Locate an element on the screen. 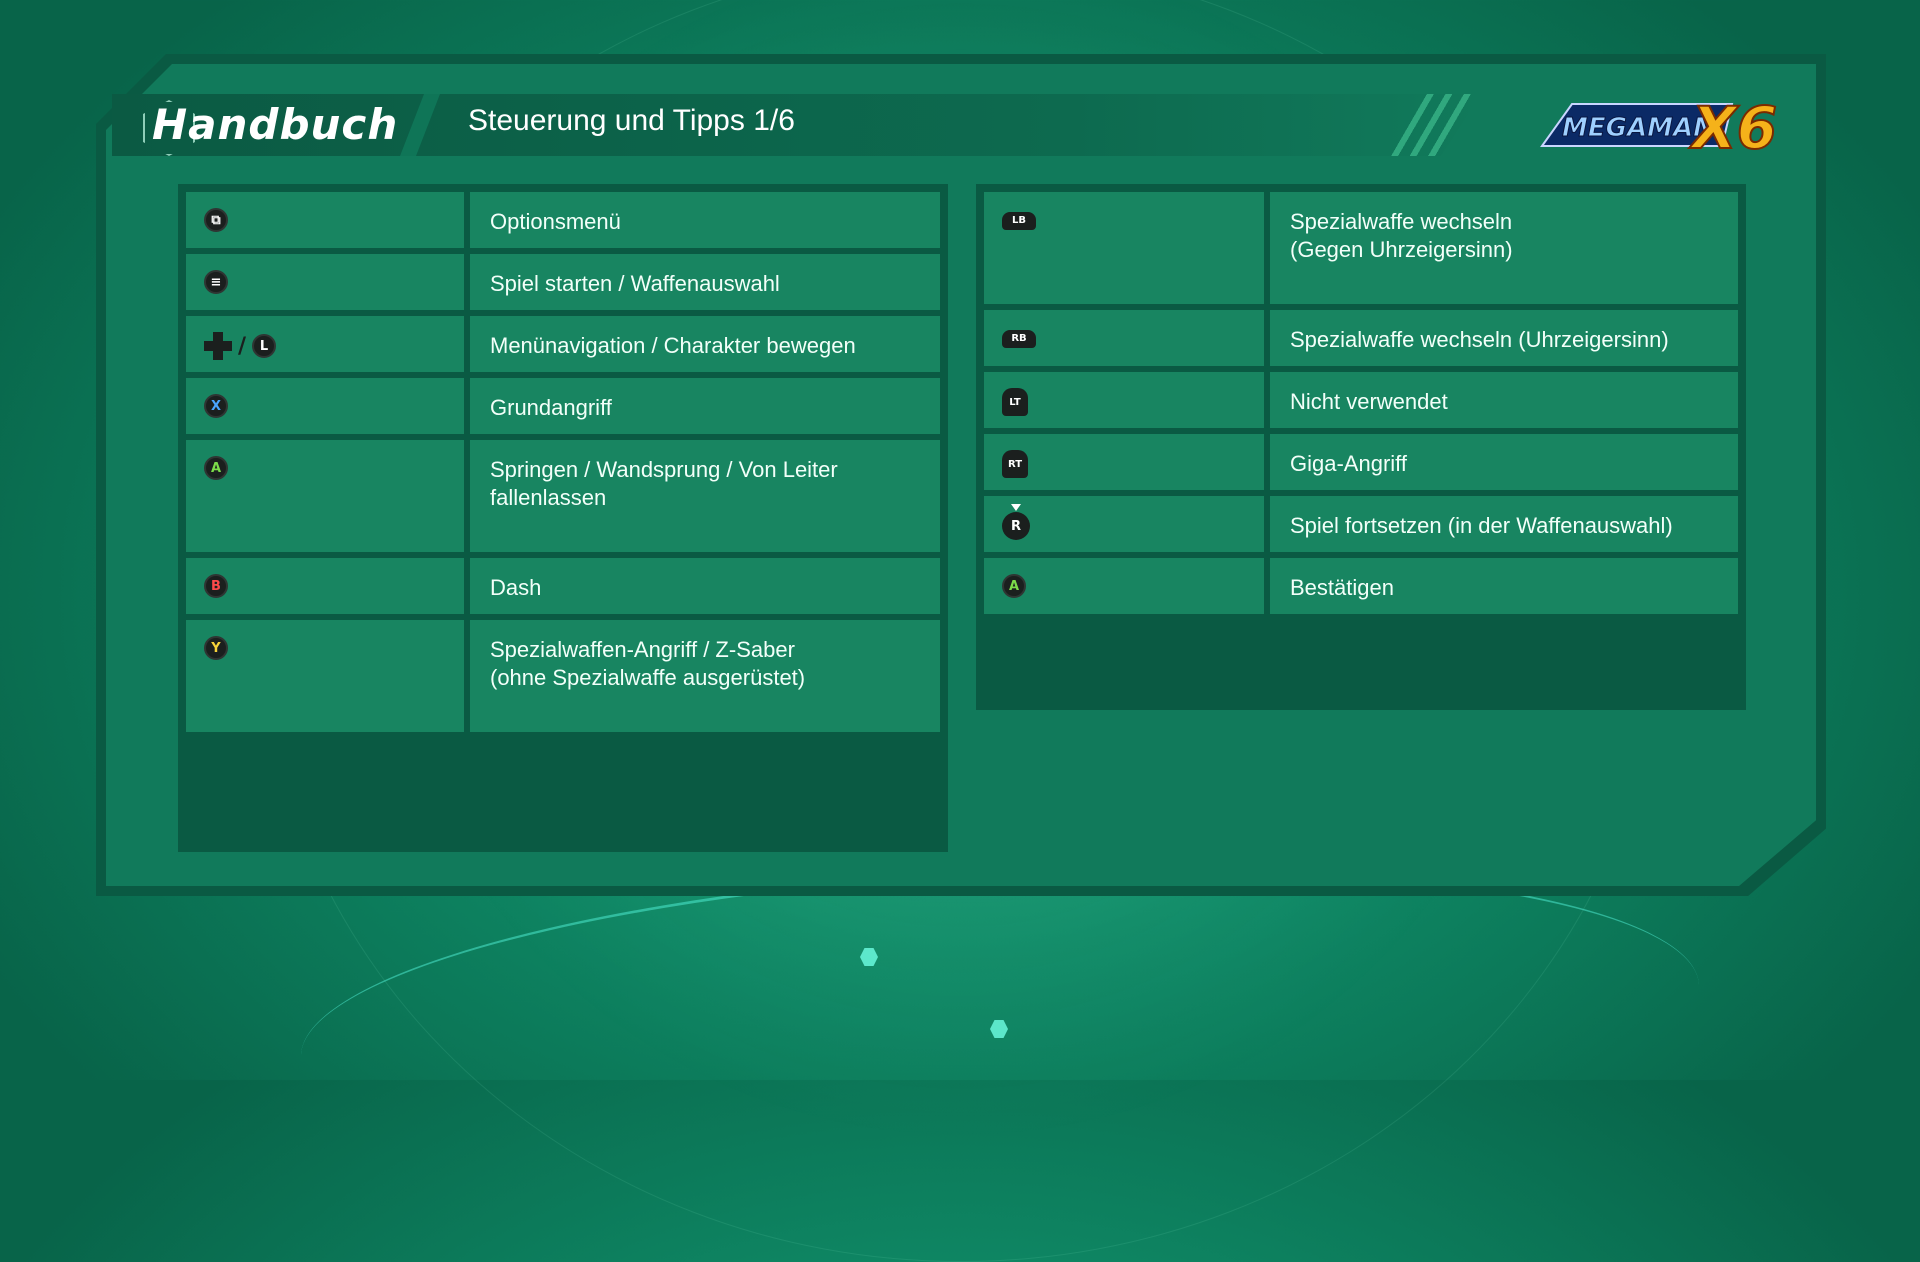 This screenshot has height=1262, width=1920. control-row: R Spiel fortsetzen (in der Waffenauswahl) is located at coordinates (1361, 524).